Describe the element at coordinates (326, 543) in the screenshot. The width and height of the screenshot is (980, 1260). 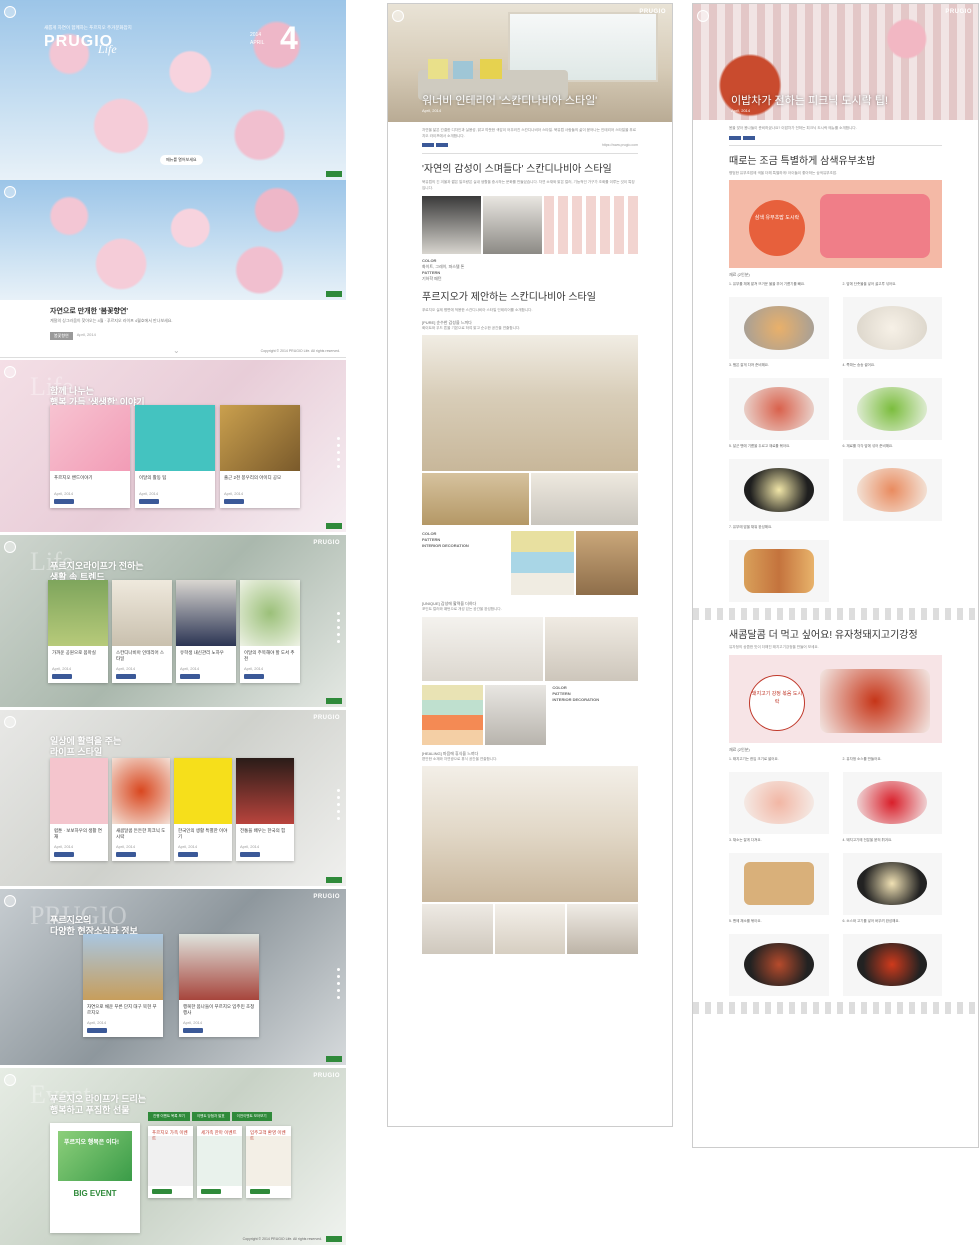
I see `prugio-brand: PRUGIO` at that location.